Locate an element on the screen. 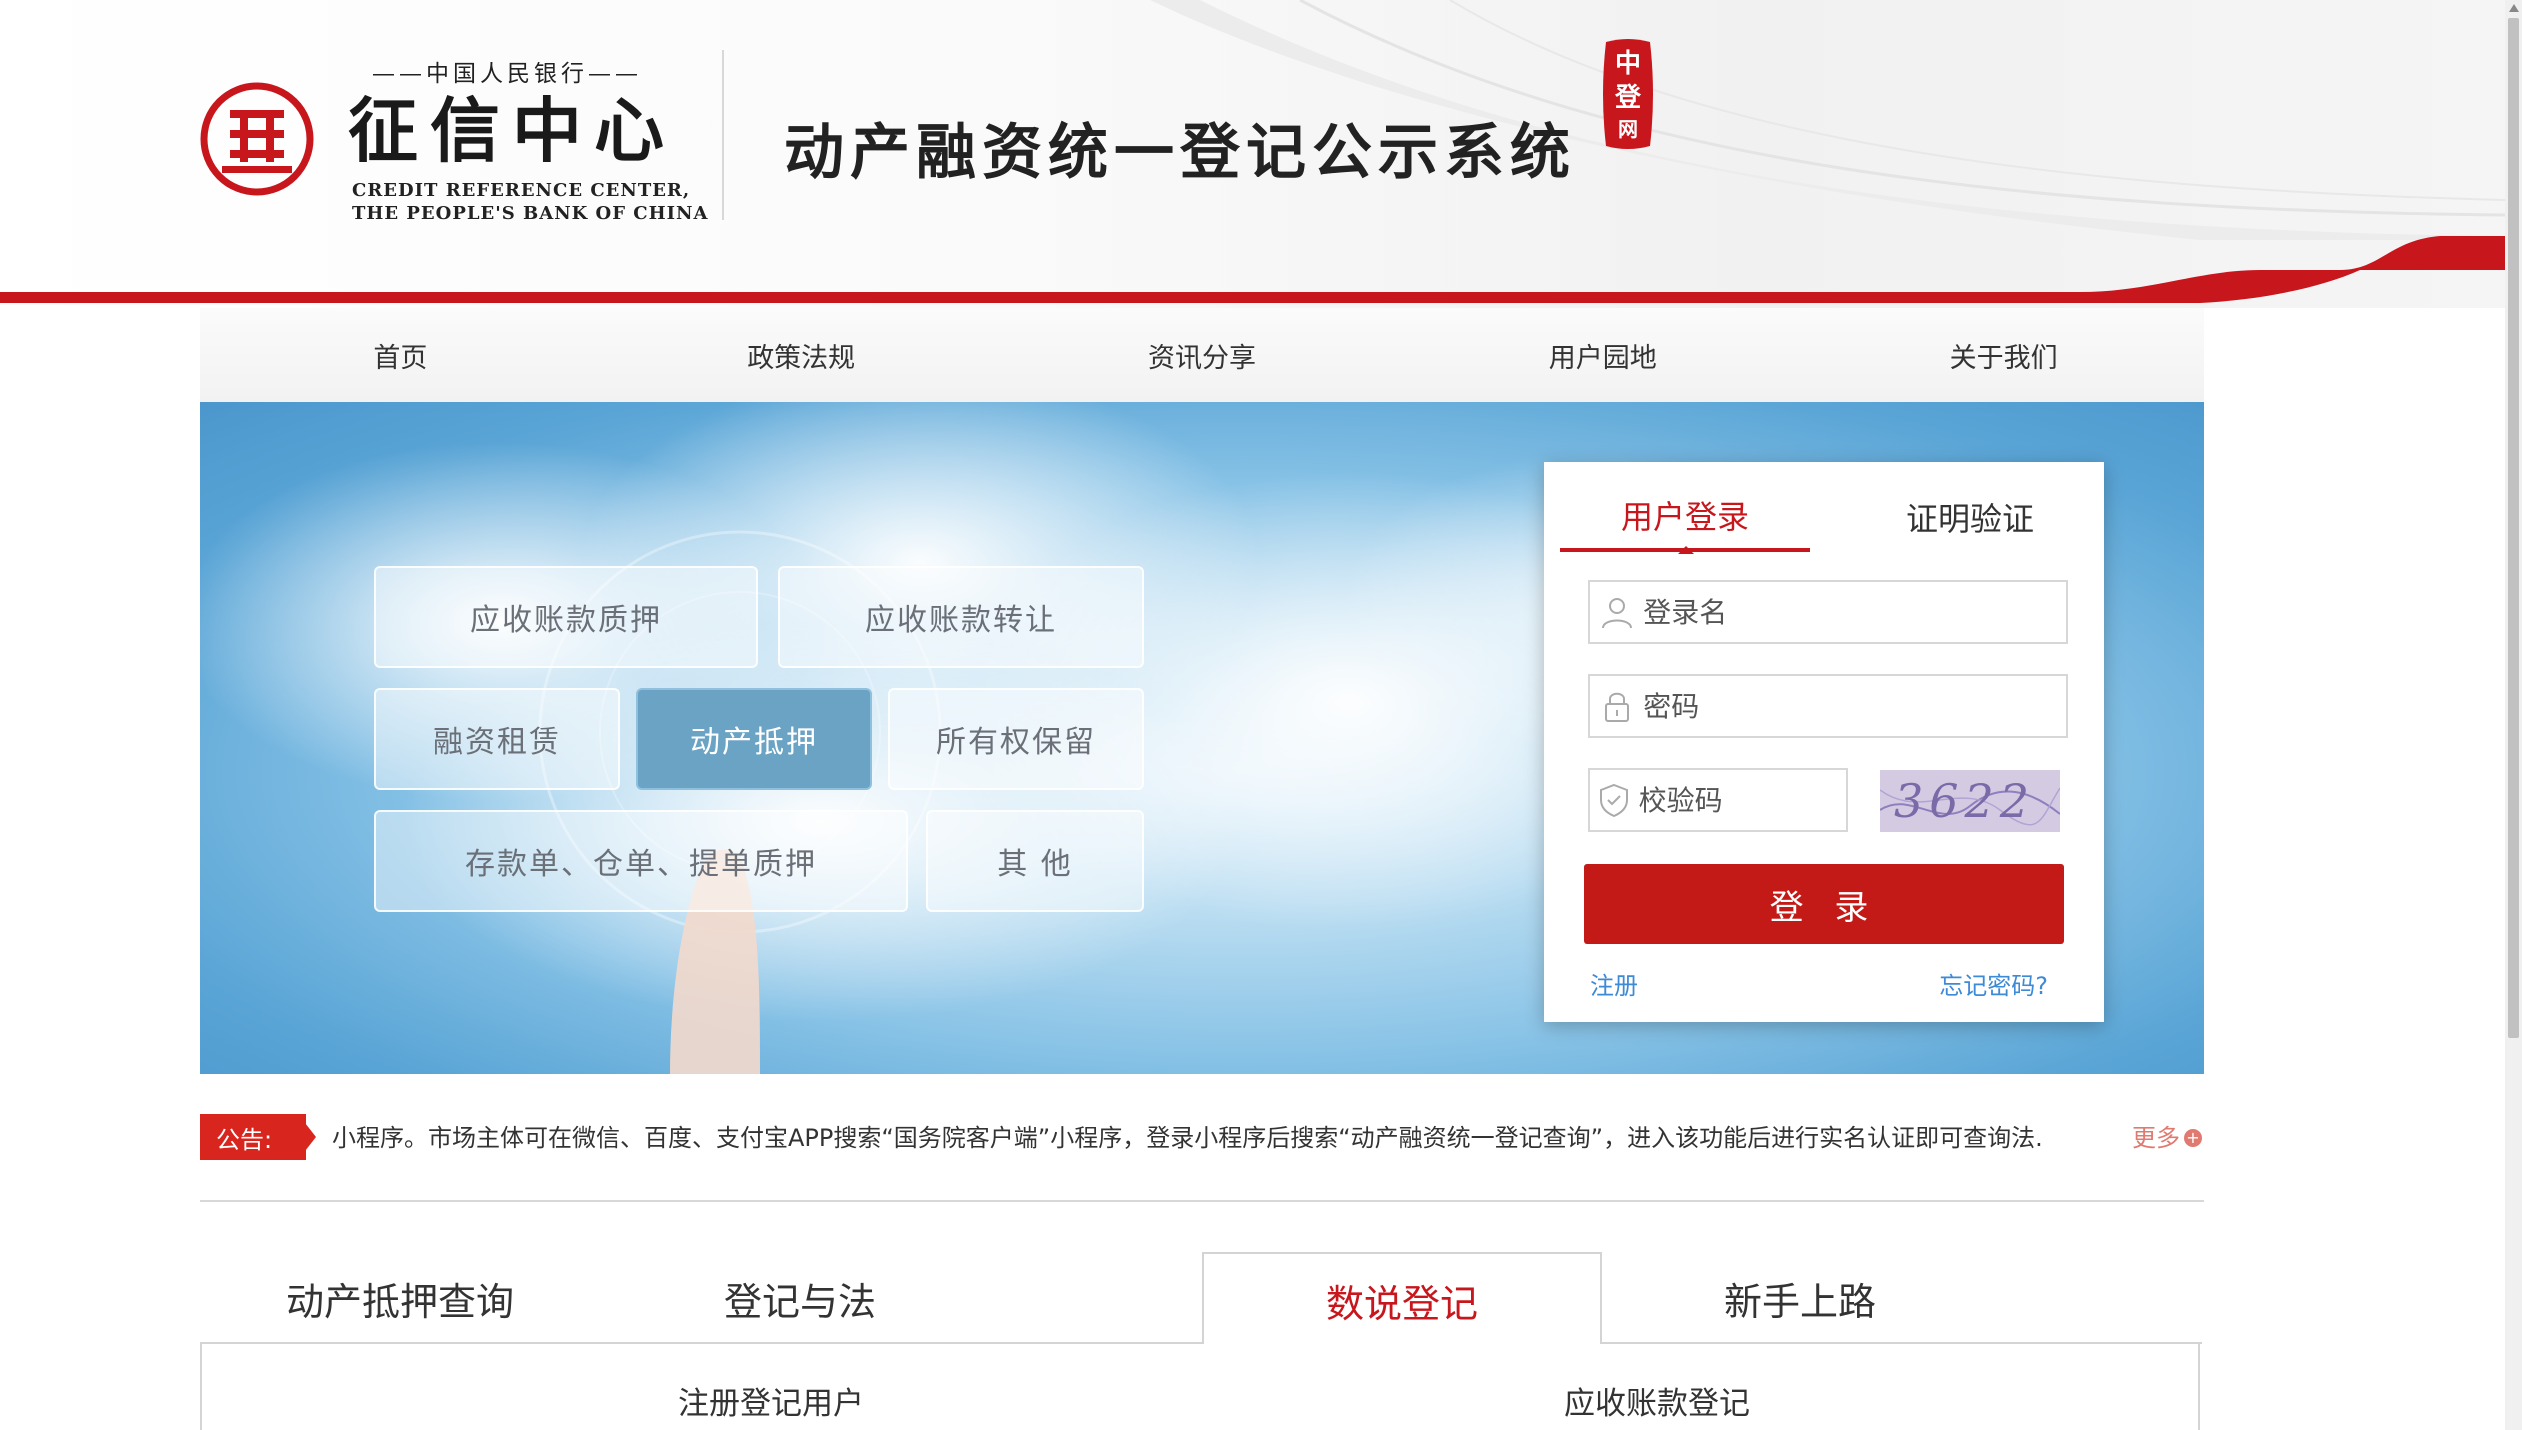 This screenshot has height=1430, width=2522. scrollbar-thumb is located at coordinates (2513, 528).